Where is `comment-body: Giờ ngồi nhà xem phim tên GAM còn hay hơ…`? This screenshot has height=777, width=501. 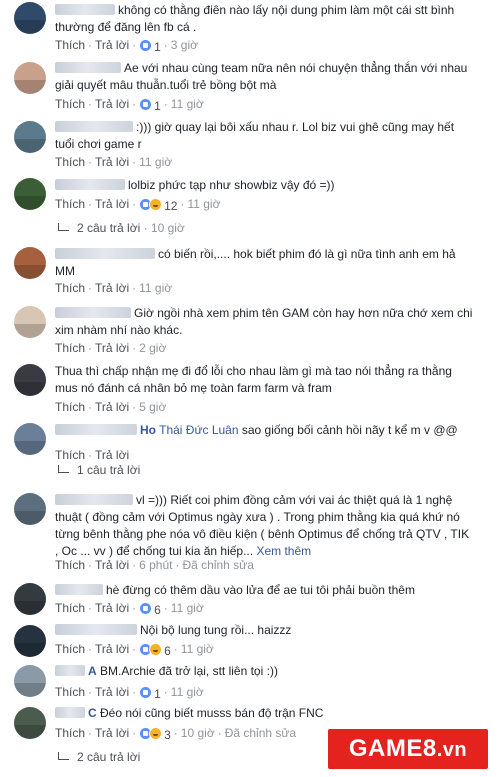 comment-body: Giờ ngồi nhà xem phim tên GAM còn hay hơ… is located at coordinates (265, 322).